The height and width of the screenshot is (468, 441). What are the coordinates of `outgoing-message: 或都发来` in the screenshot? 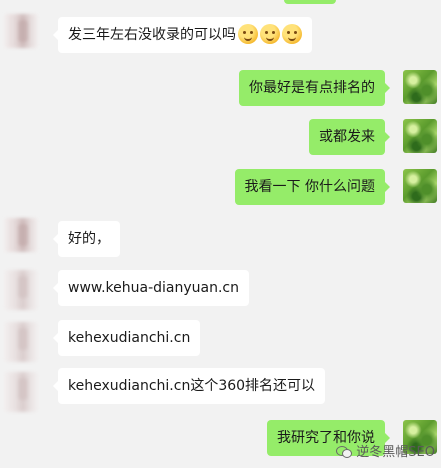 It's located at (349, 137).